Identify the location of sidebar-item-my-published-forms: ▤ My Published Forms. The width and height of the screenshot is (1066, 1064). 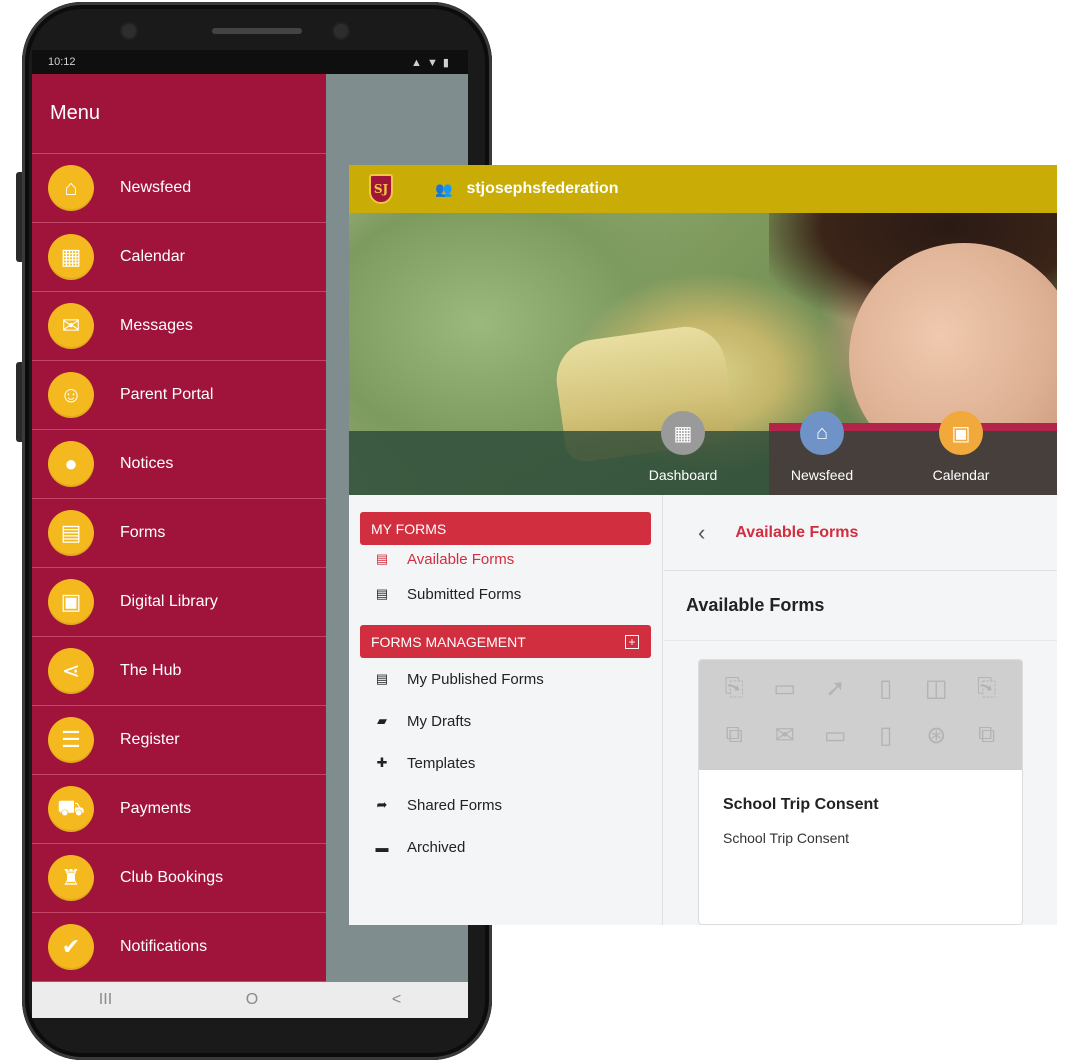
(505, 679).